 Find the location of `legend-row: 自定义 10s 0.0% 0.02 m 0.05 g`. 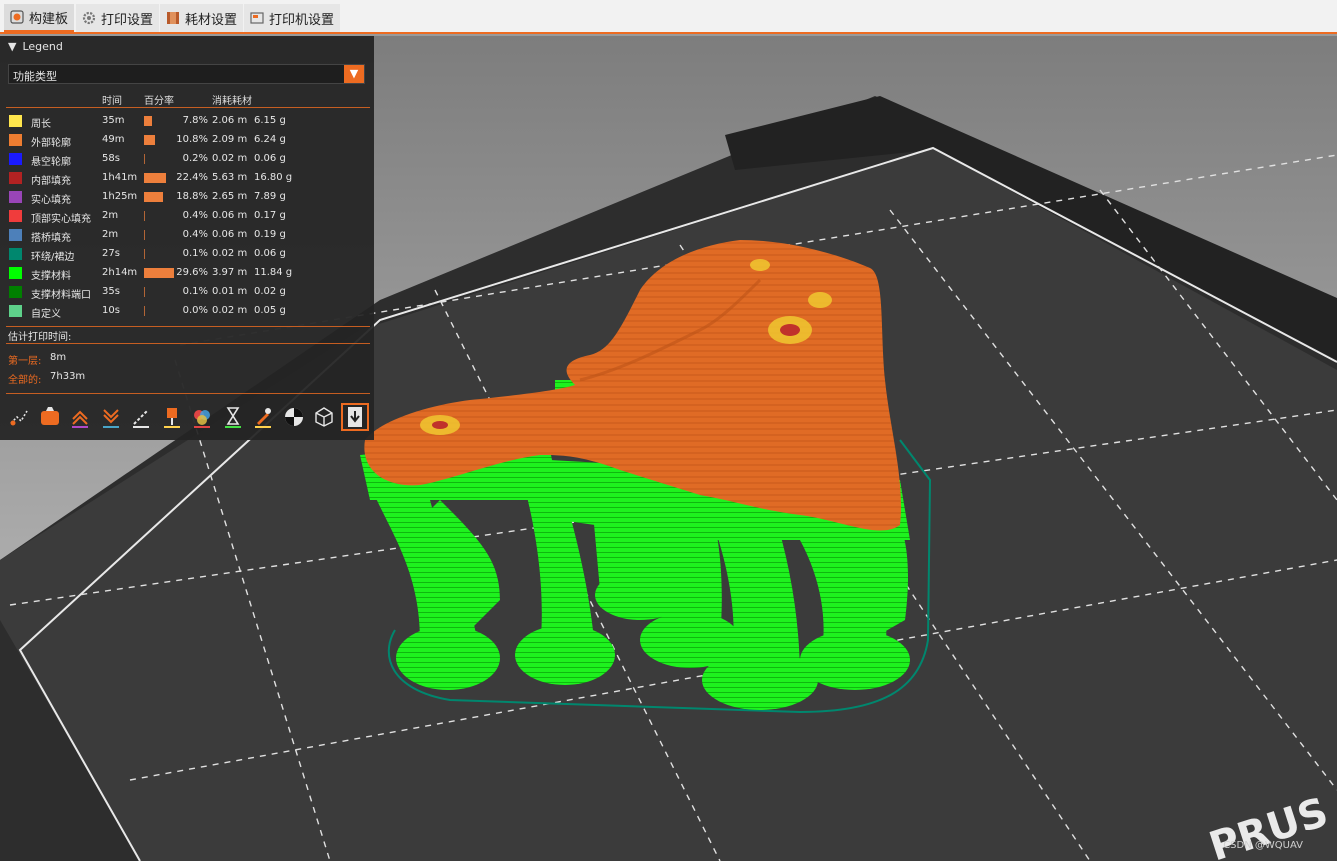

legend-row: 自定义 10s 0.0% 0.02 m 0.05 g is located at coordinates (187, 311).